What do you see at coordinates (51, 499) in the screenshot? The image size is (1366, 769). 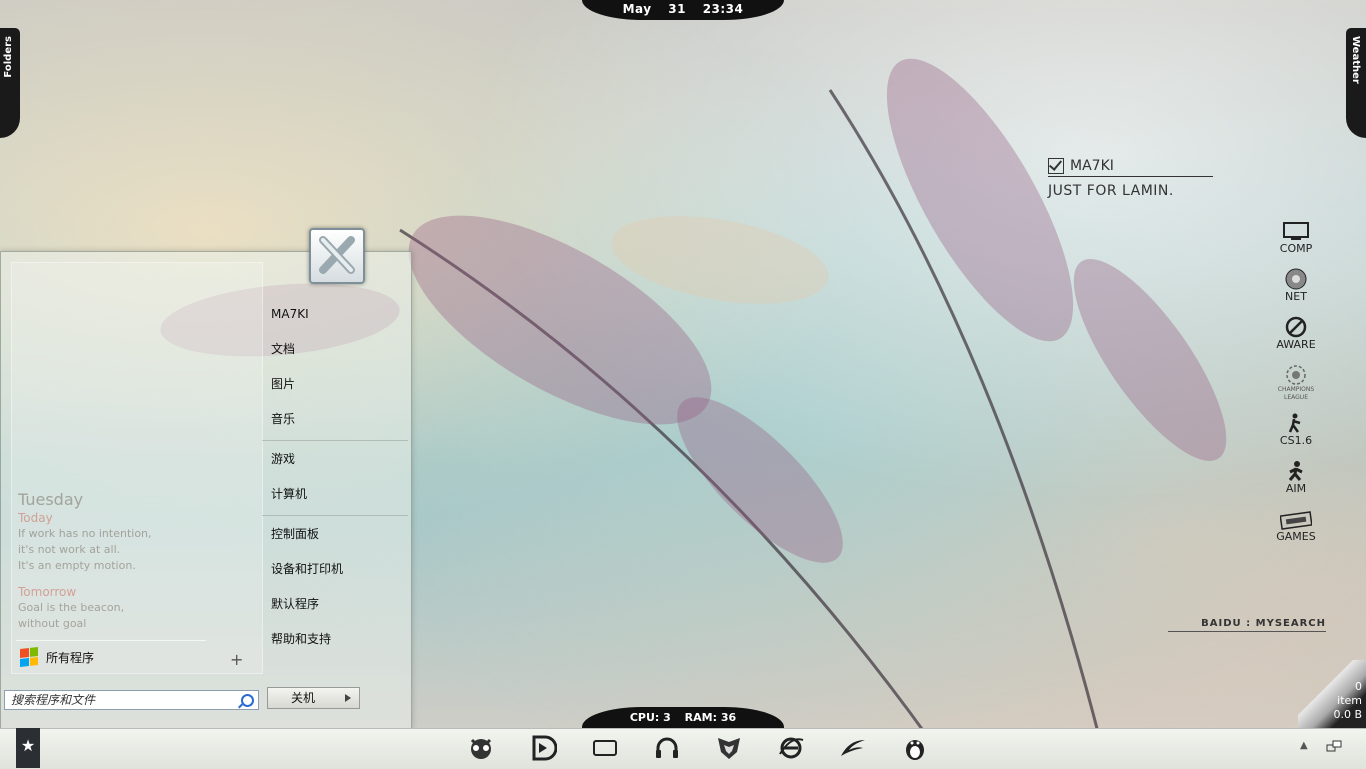 I see `agenda-day: Tuesday` at bounding box center [51, 499].